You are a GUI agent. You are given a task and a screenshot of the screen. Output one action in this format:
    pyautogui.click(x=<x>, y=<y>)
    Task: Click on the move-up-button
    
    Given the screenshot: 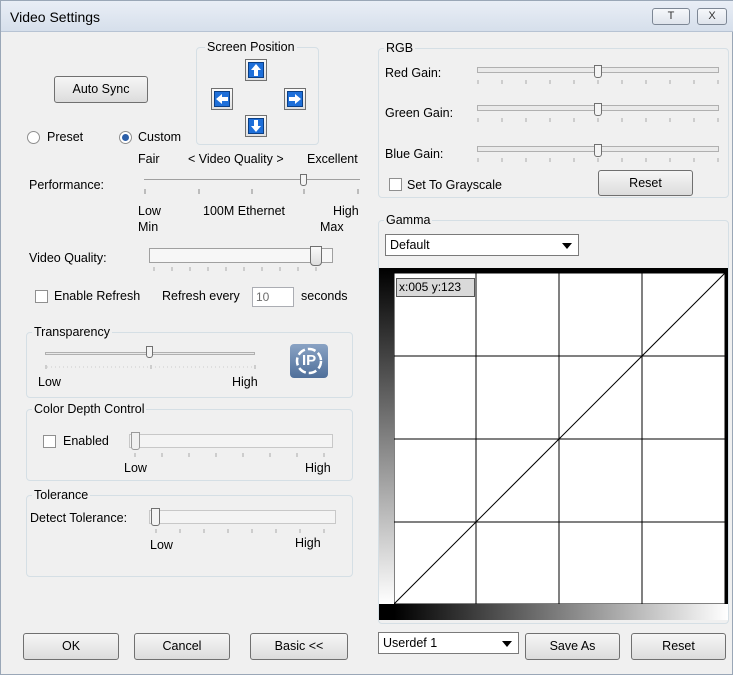 What is the action you would take?
    pyautogui.click(x=256, y=70)
    